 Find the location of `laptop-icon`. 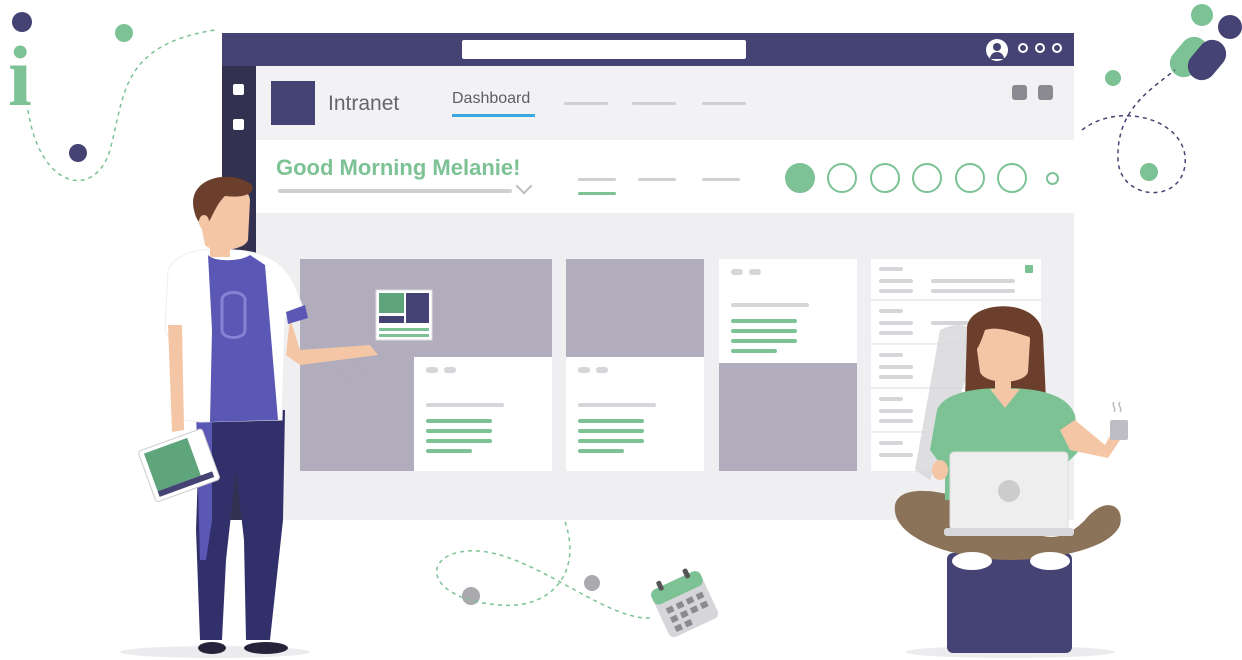

laptop-icon is located at coordinates (1009, 493).